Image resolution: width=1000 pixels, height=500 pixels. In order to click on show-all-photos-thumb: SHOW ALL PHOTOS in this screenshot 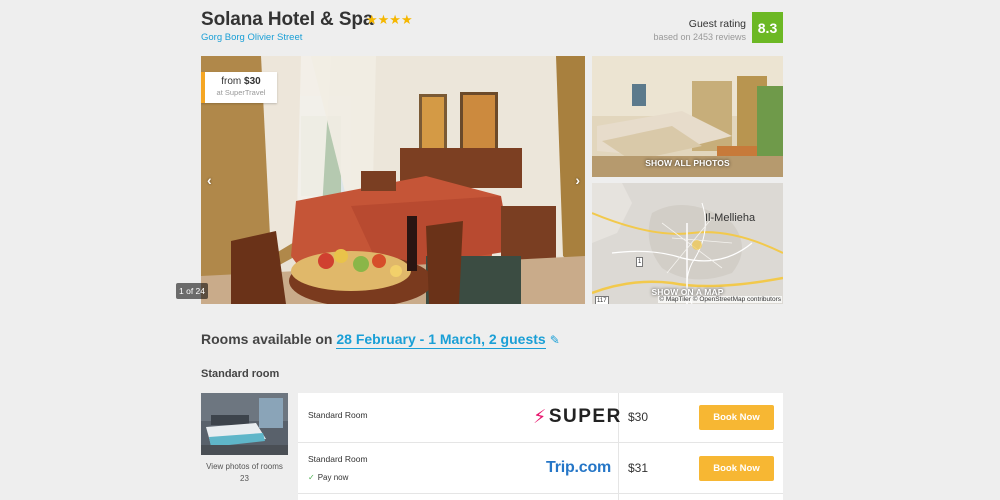, I will do `click(687, 116)`.